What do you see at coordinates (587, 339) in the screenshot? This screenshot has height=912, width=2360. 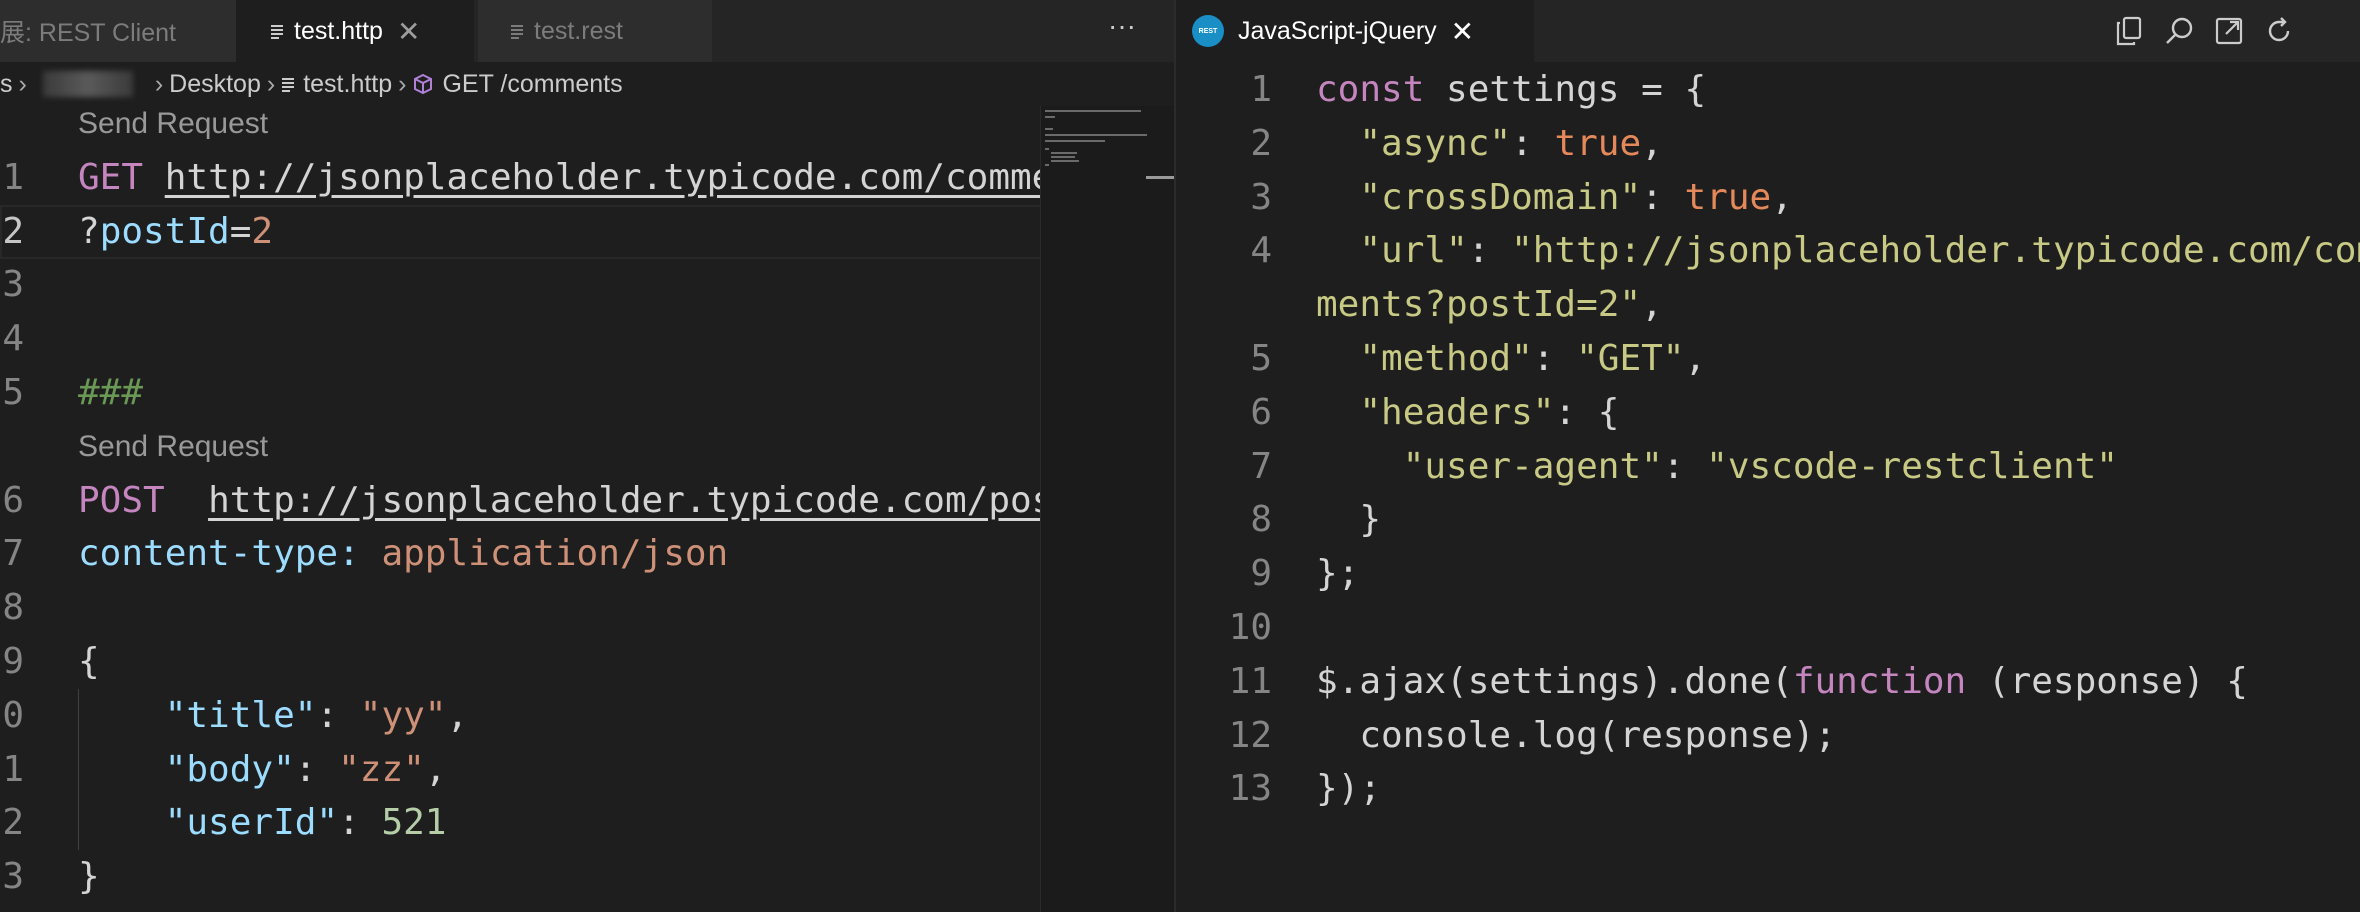 I see `code-line: 4` at bounding box center [587, 339].